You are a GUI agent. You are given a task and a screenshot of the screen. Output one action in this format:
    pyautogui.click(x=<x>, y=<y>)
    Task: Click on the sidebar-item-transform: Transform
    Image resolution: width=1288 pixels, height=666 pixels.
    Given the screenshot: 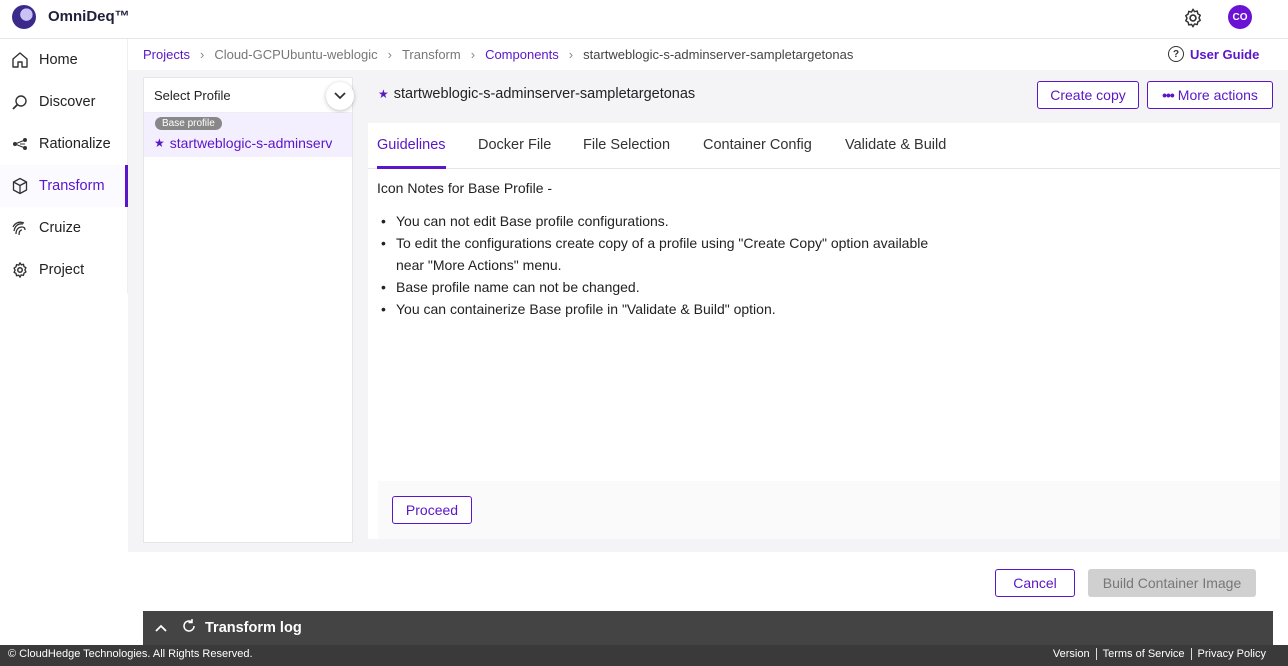 What is the action you would take?
    pyautogui.click(x=64, y=186)
    